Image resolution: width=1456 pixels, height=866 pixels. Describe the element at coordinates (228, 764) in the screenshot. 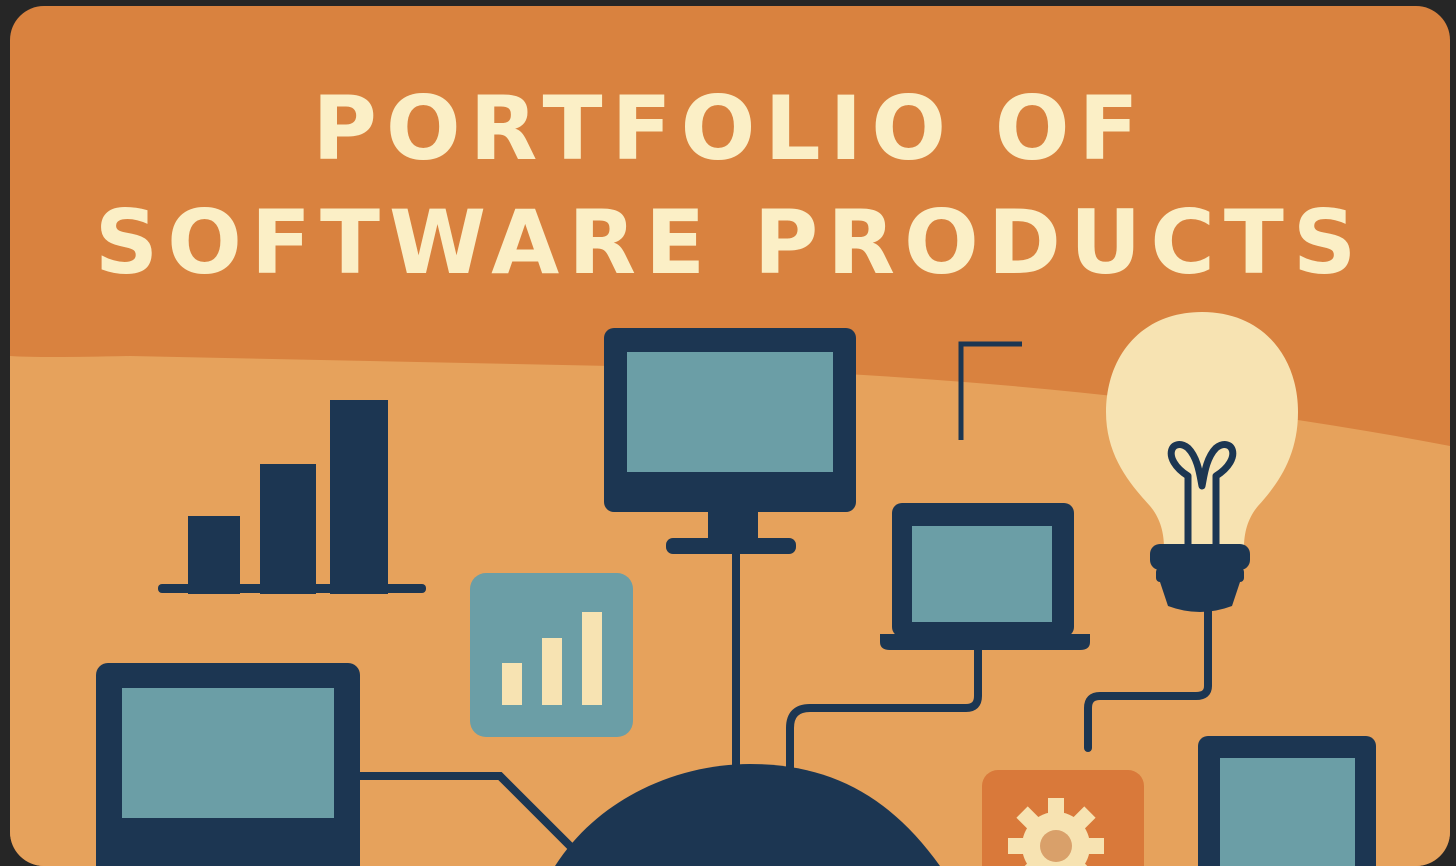

I see `left-monitor-icon` at that location.